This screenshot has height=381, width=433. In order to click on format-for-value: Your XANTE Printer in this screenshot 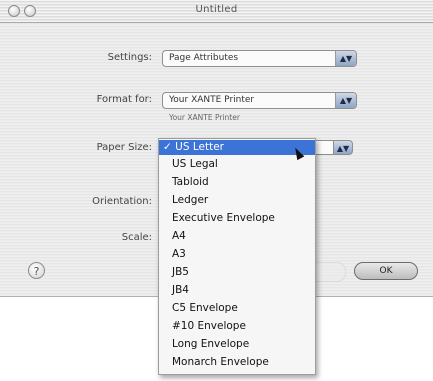, I will do `click(212, 100)`.